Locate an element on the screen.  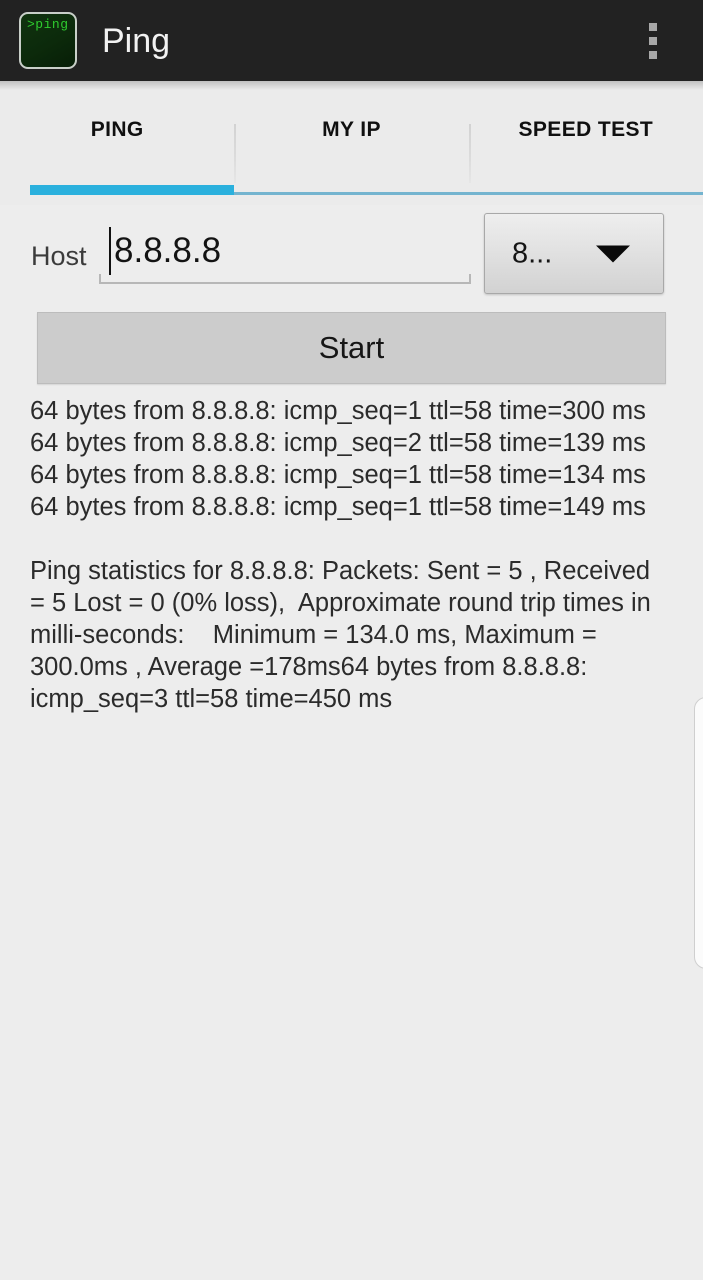
app-icon-label: >ping is located at coordinates (48, 24).